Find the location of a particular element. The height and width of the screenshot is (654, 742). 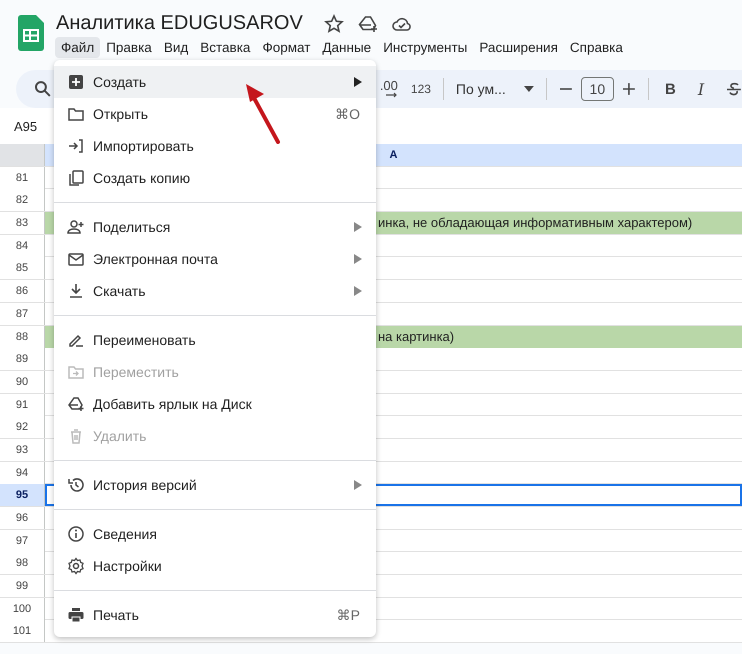

menu-item: Правка is located at coordinates (129, 47).